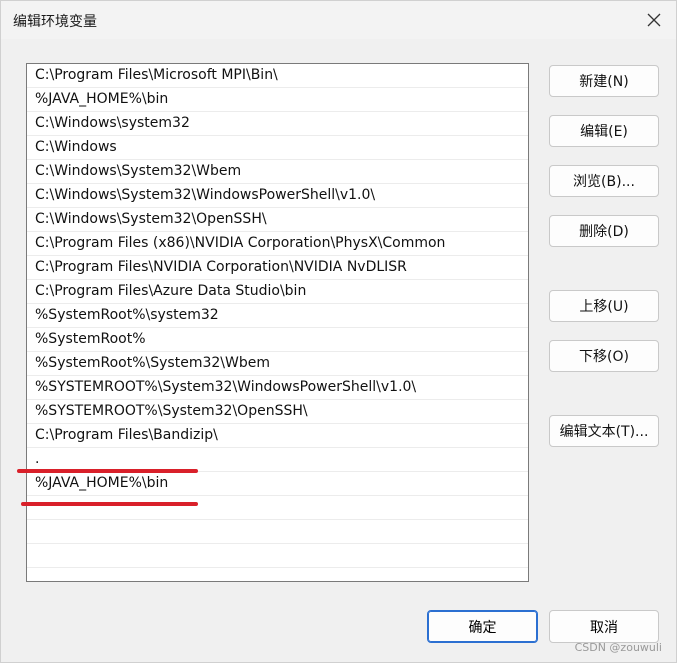 The height and width of the screenshot is (663, 677). What do you see at coordinates (277, 148) in the screenshot?
I see `list-item: C:\Windows` at bounding box center [277, 148].